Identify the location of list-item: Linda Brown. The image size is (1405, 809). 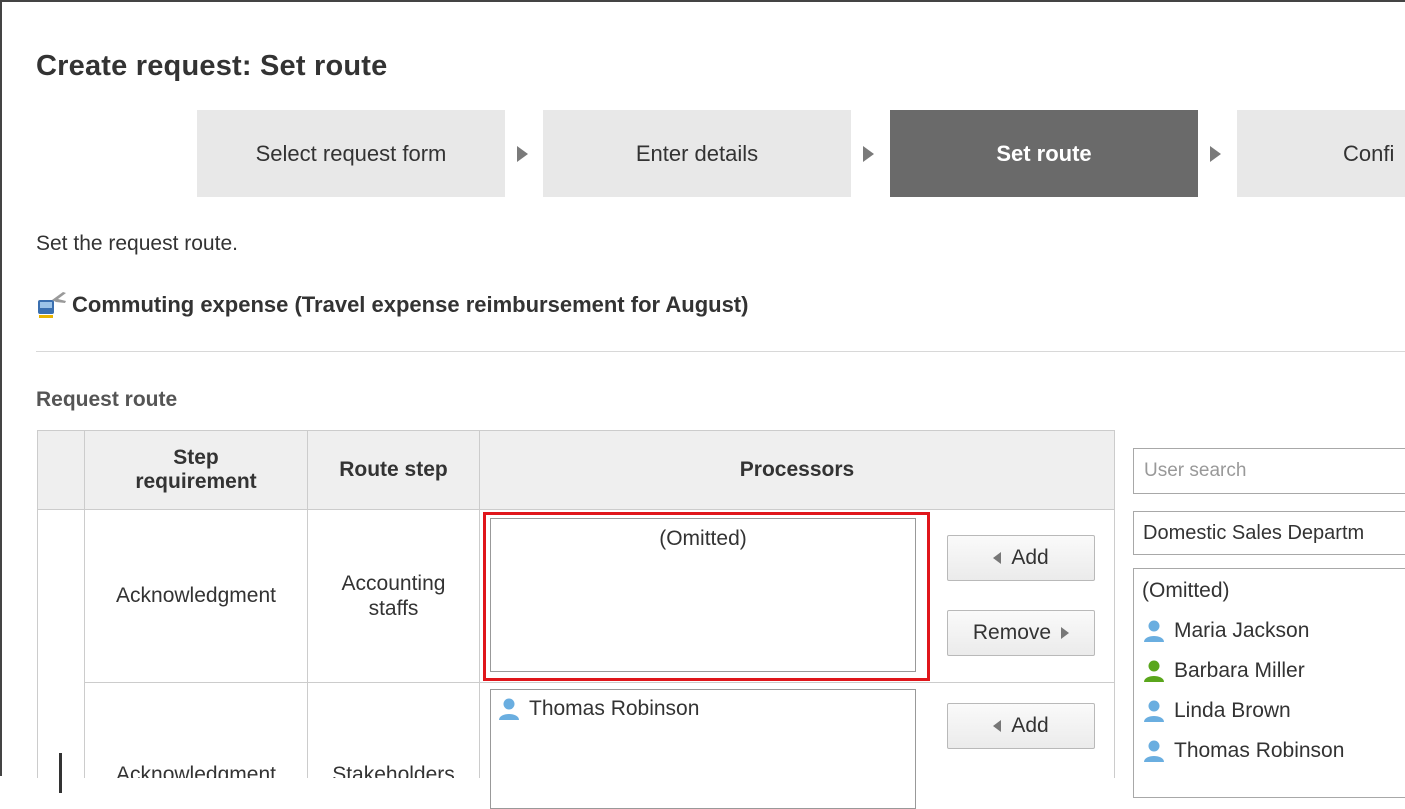
(1273, 711).